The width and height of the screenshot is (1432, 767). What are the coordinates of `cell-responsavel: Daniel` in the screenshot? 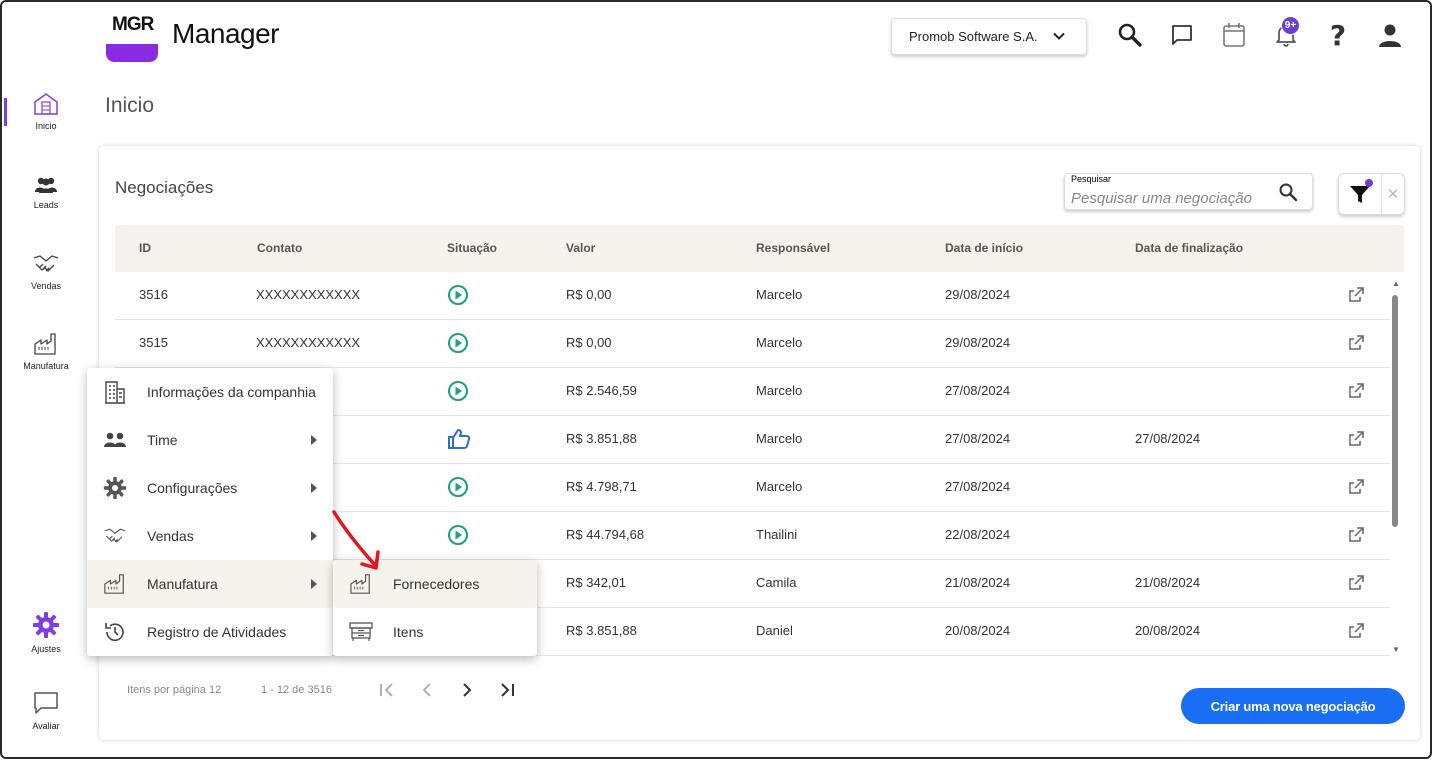 It's located at (774, 630).